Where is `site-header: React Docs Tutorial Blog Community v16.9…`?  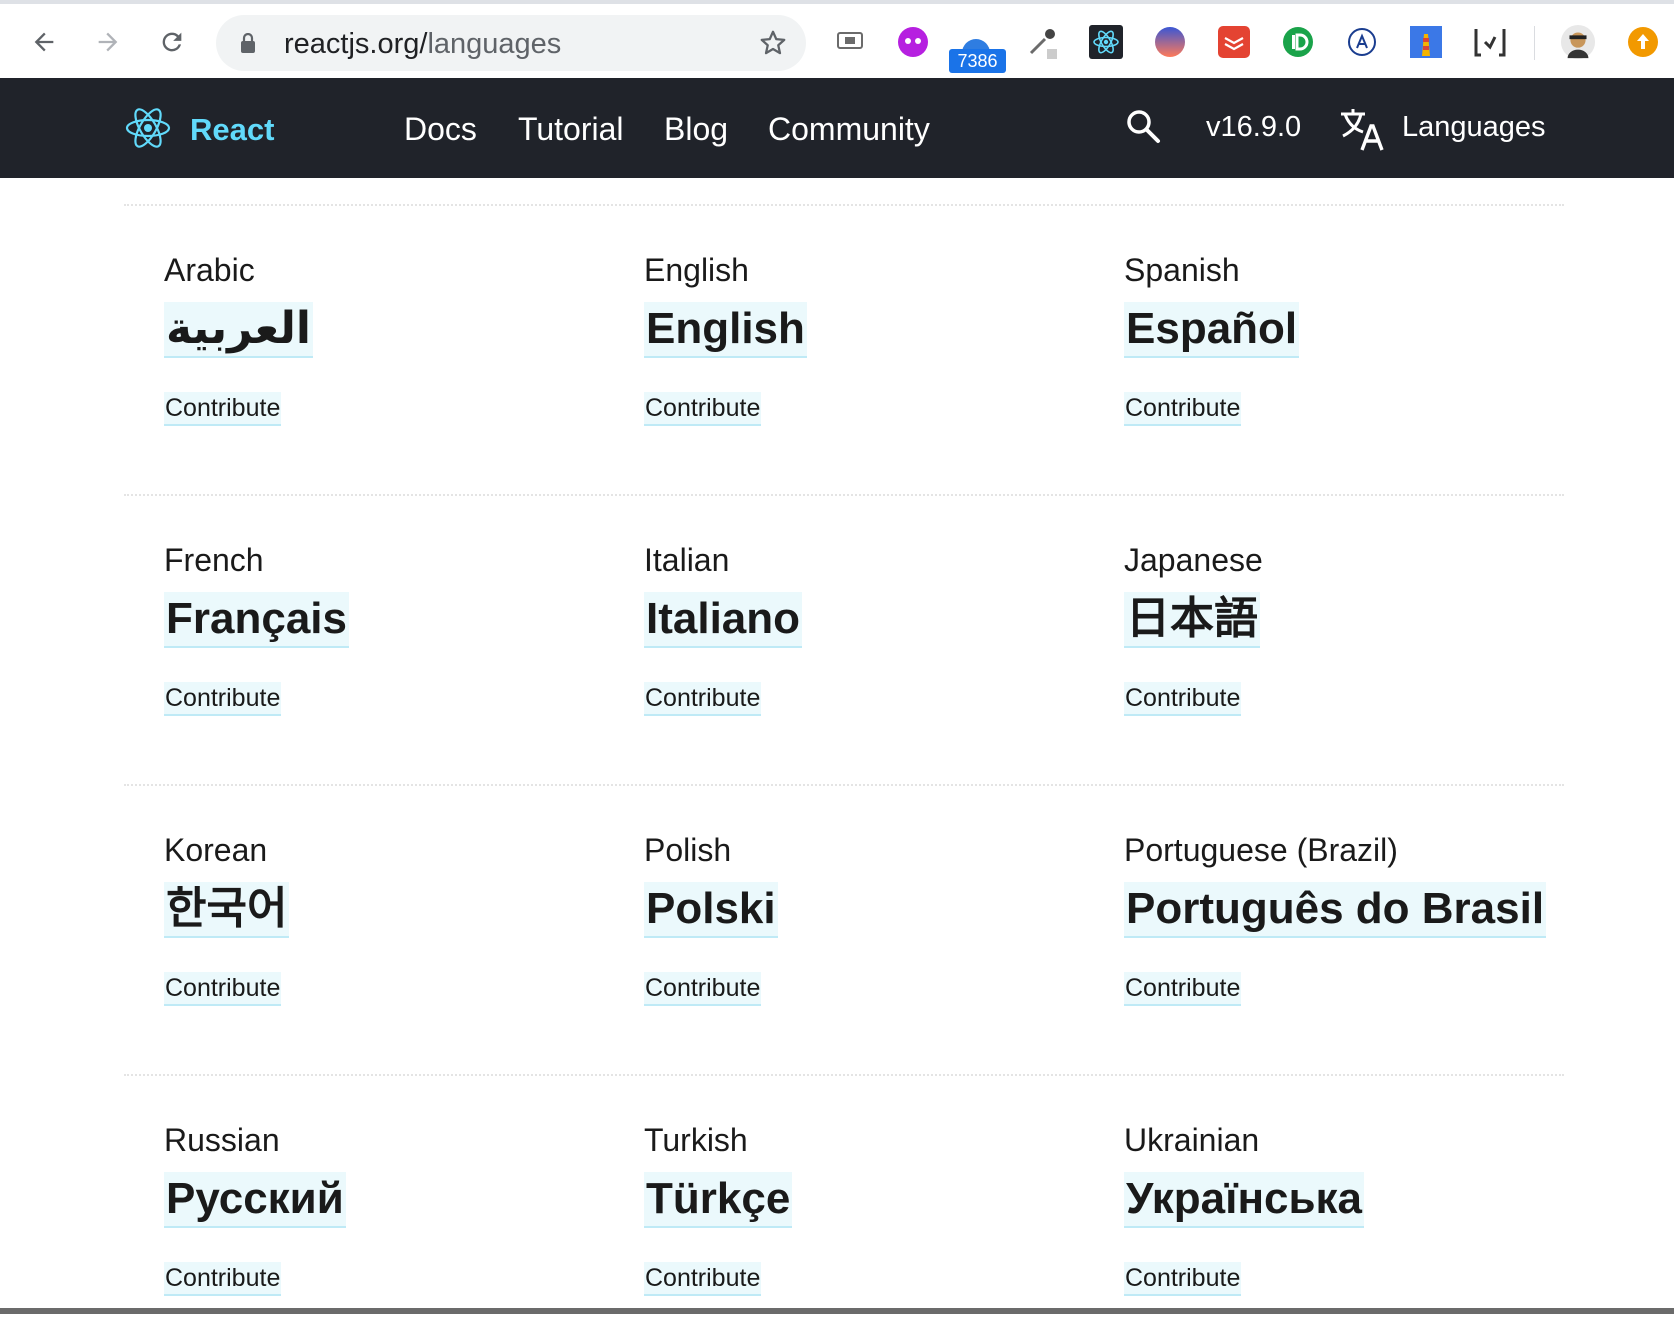
site-header: React Docs Tutorial Blog Community v16.9… is located at coordinates (837, 128).